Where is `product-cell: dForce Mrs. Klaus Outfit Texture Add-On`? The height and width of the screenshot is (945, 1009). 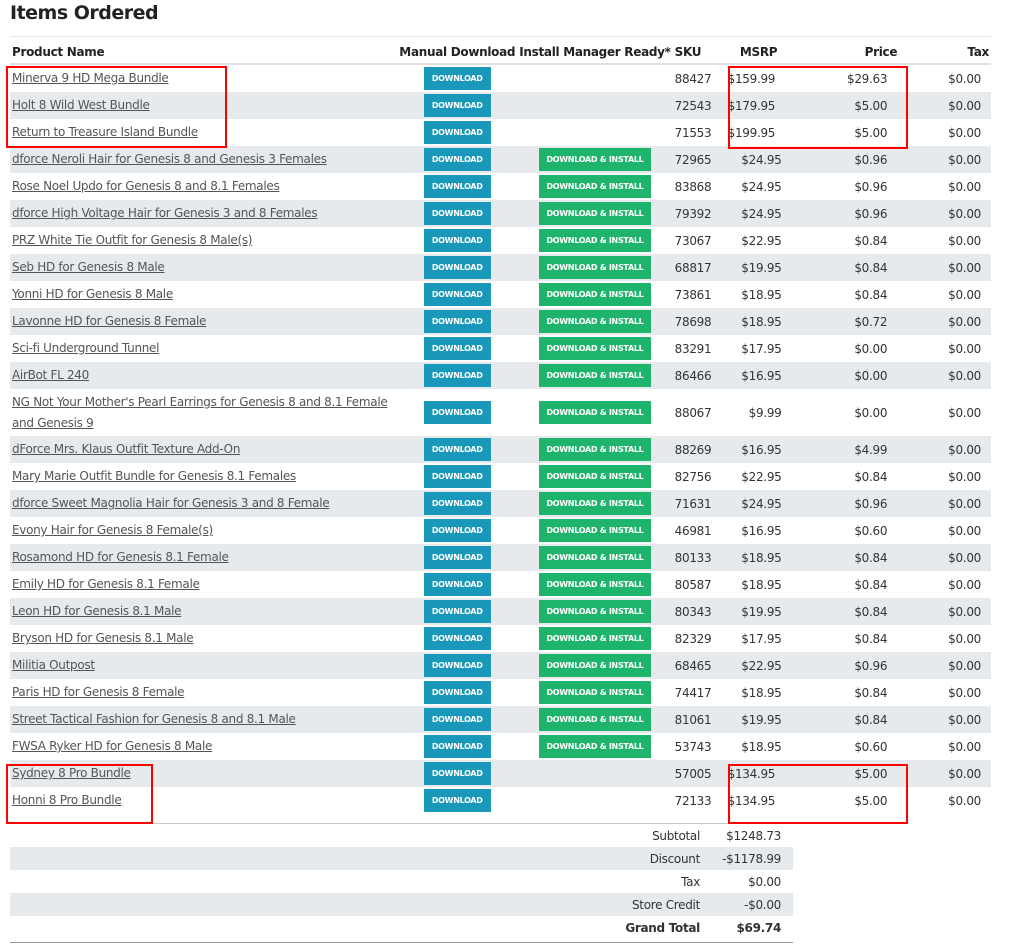
product-cell: dForce Mrs. Klaus Outfit Texture Add-On is located at coordinates (204, 449).